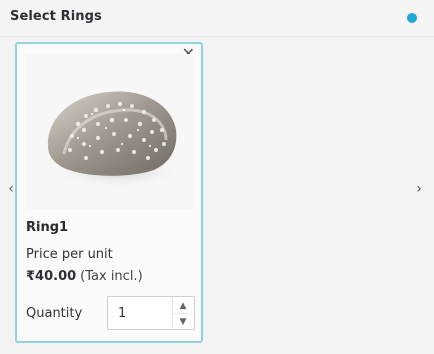  What do you see at coordinates (56, 16) in the screenshot?
I see `panel-title: Select Rings` at bounding box center [56, 16].